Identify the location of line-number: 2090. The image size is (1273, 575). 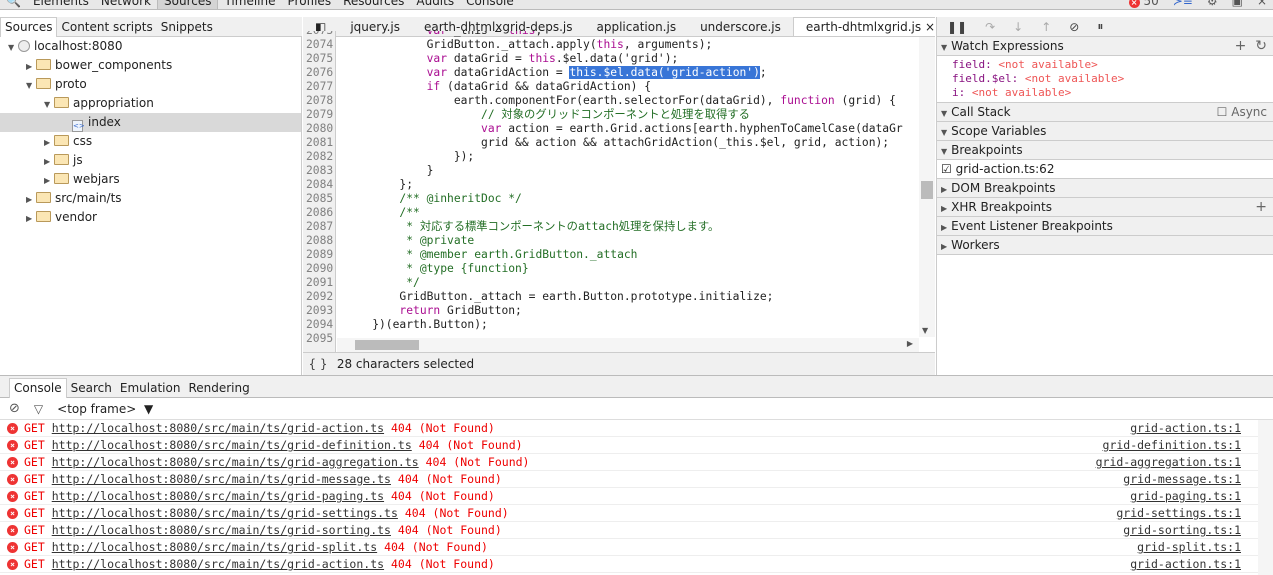
(319, 269).